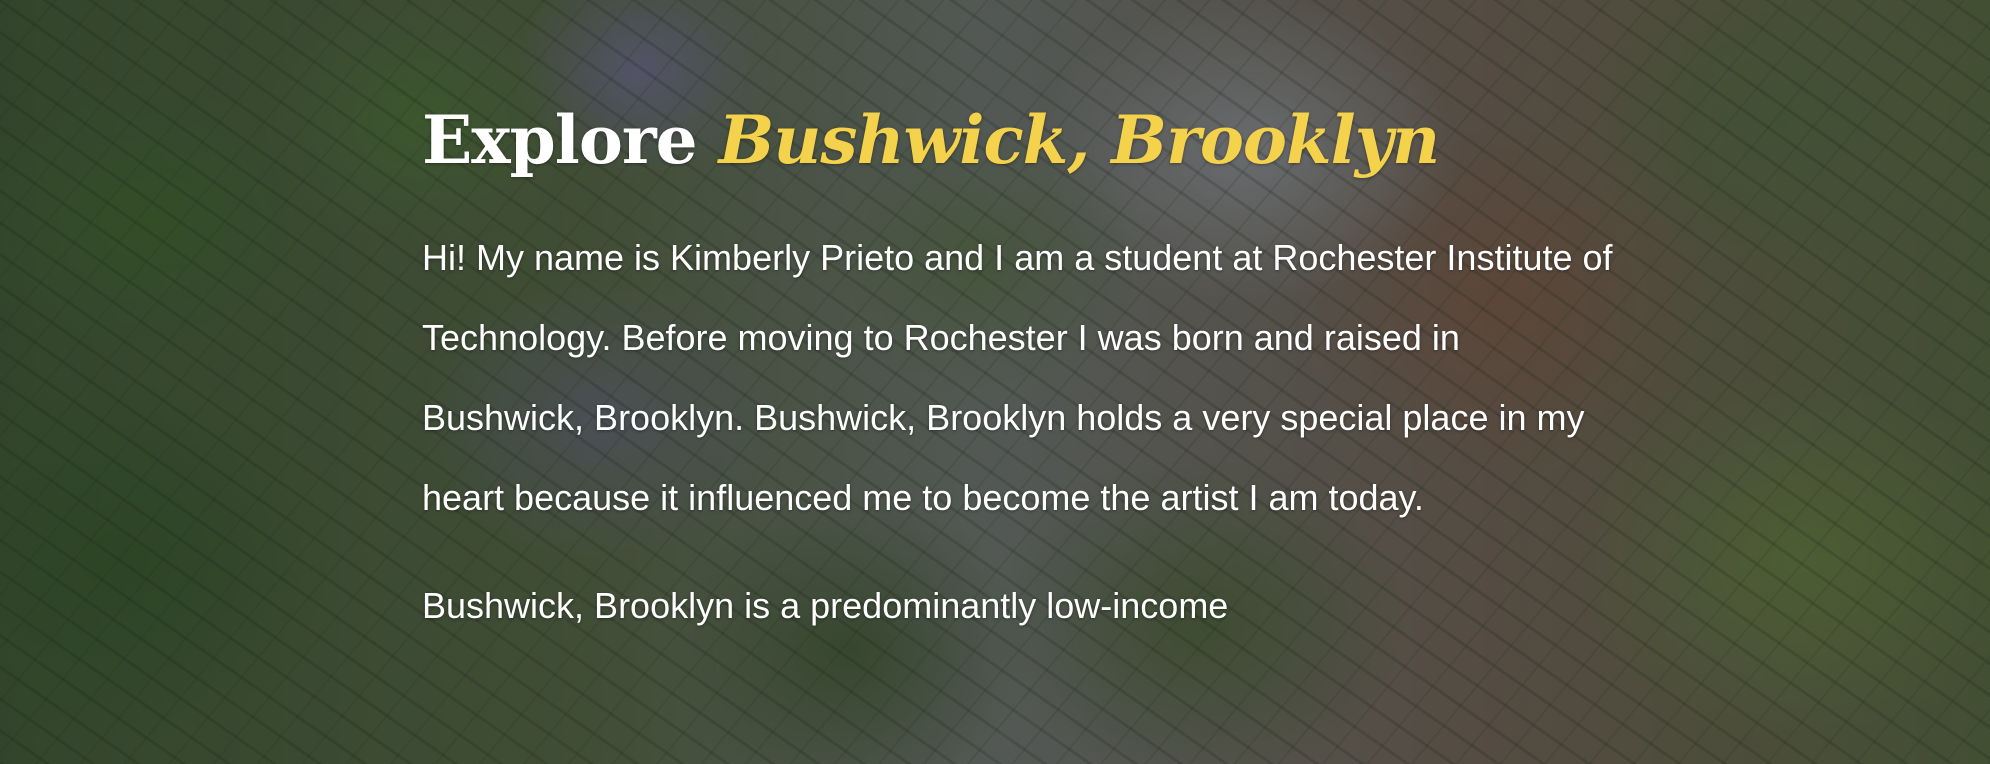 The image size is (1990, 764). What do you see at coordinates (570, 140) in the screenshot?
I see `page-title-prefix: Explore` at bounding box center [570, 140].